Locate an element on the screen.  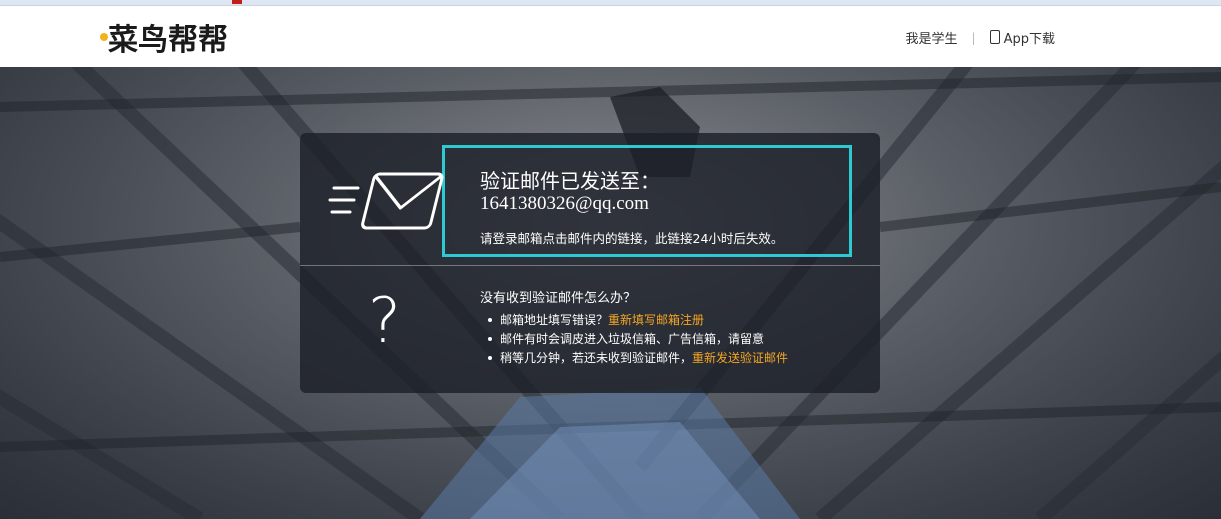
tab-indicator is located at coordinates (237, 2).